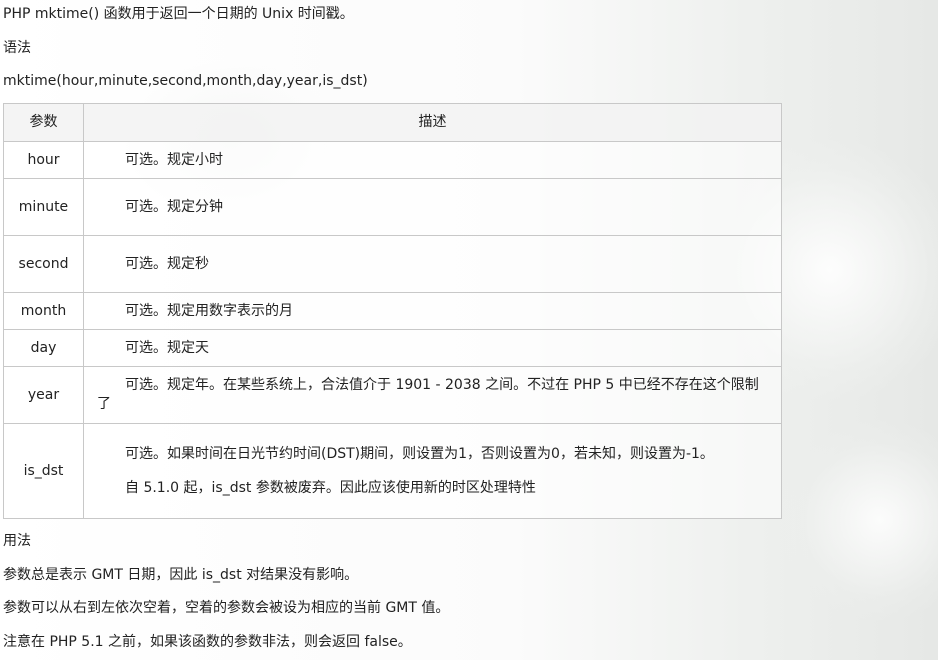 This screenshot has height=660, width=938. I want to click on param-description: 可选。规定用数字表示的月, so click(432, 311).